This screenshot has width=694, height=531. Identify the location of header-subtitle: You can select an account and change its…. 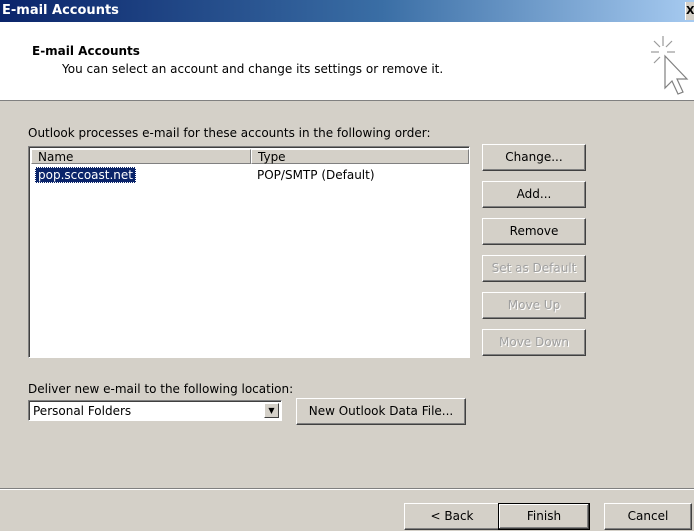
(253, 69).